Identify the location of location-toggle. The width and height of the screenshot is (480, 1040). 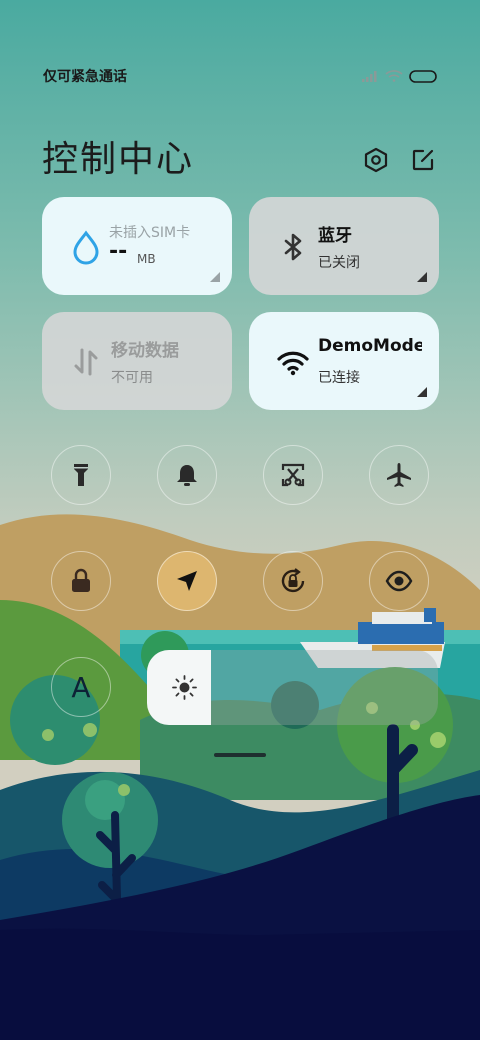
(187, 581).